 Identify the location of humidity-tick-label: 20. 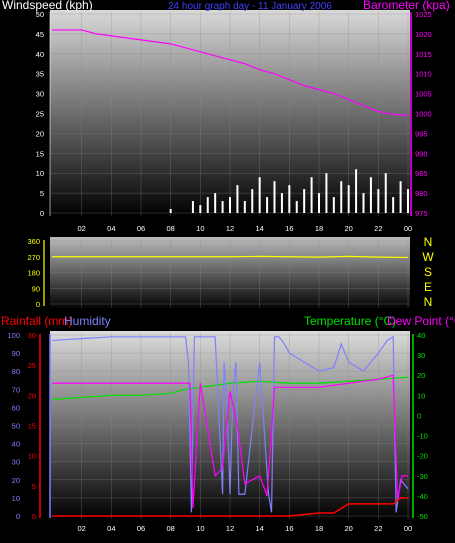
(16, 480).